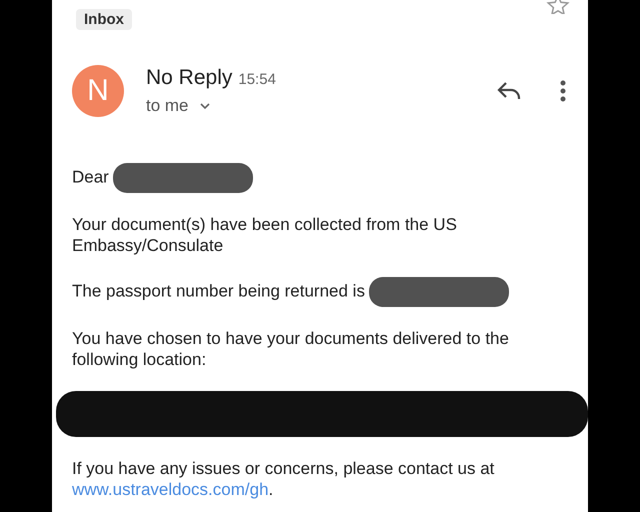  What do you see at coordinates (257, 79) in the screenshot?
I see `message-time: 15:54` at bounding box center [257, 79].